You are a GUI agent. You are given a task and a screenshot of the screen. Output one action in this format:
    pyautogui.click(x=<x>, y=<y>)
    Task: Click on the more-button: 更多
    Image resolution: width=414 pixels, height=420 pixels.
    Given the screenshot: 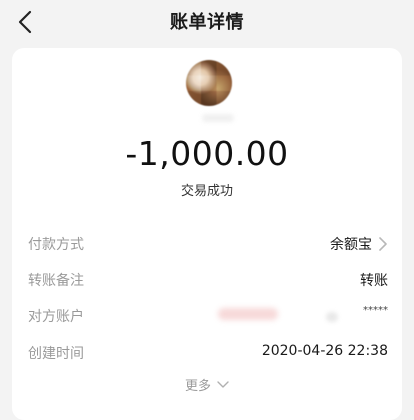 What is the action you would take?
    pyautogui.click(x=207, y=384)
    